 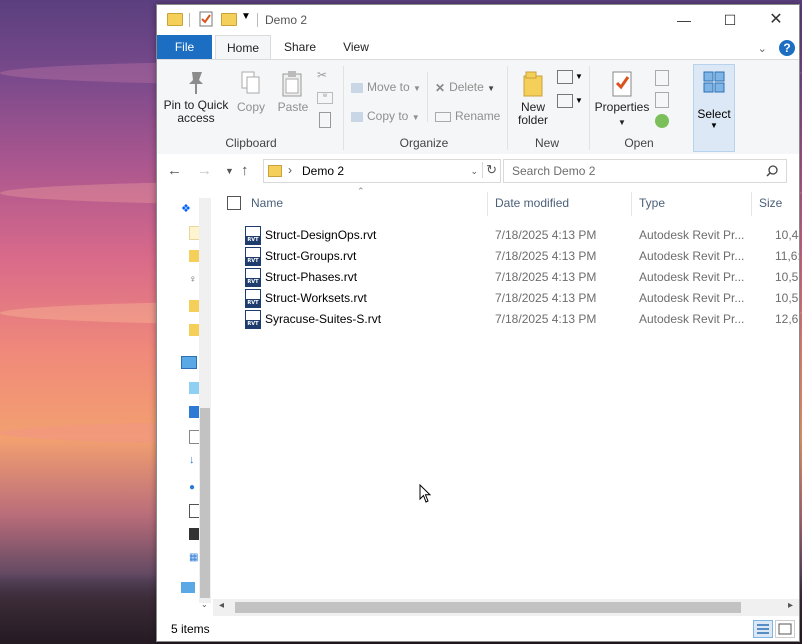 What do you see at coordinates (356, 47) in the screenshot?
I see `tab-view: View` at bounding box center [356, 47].